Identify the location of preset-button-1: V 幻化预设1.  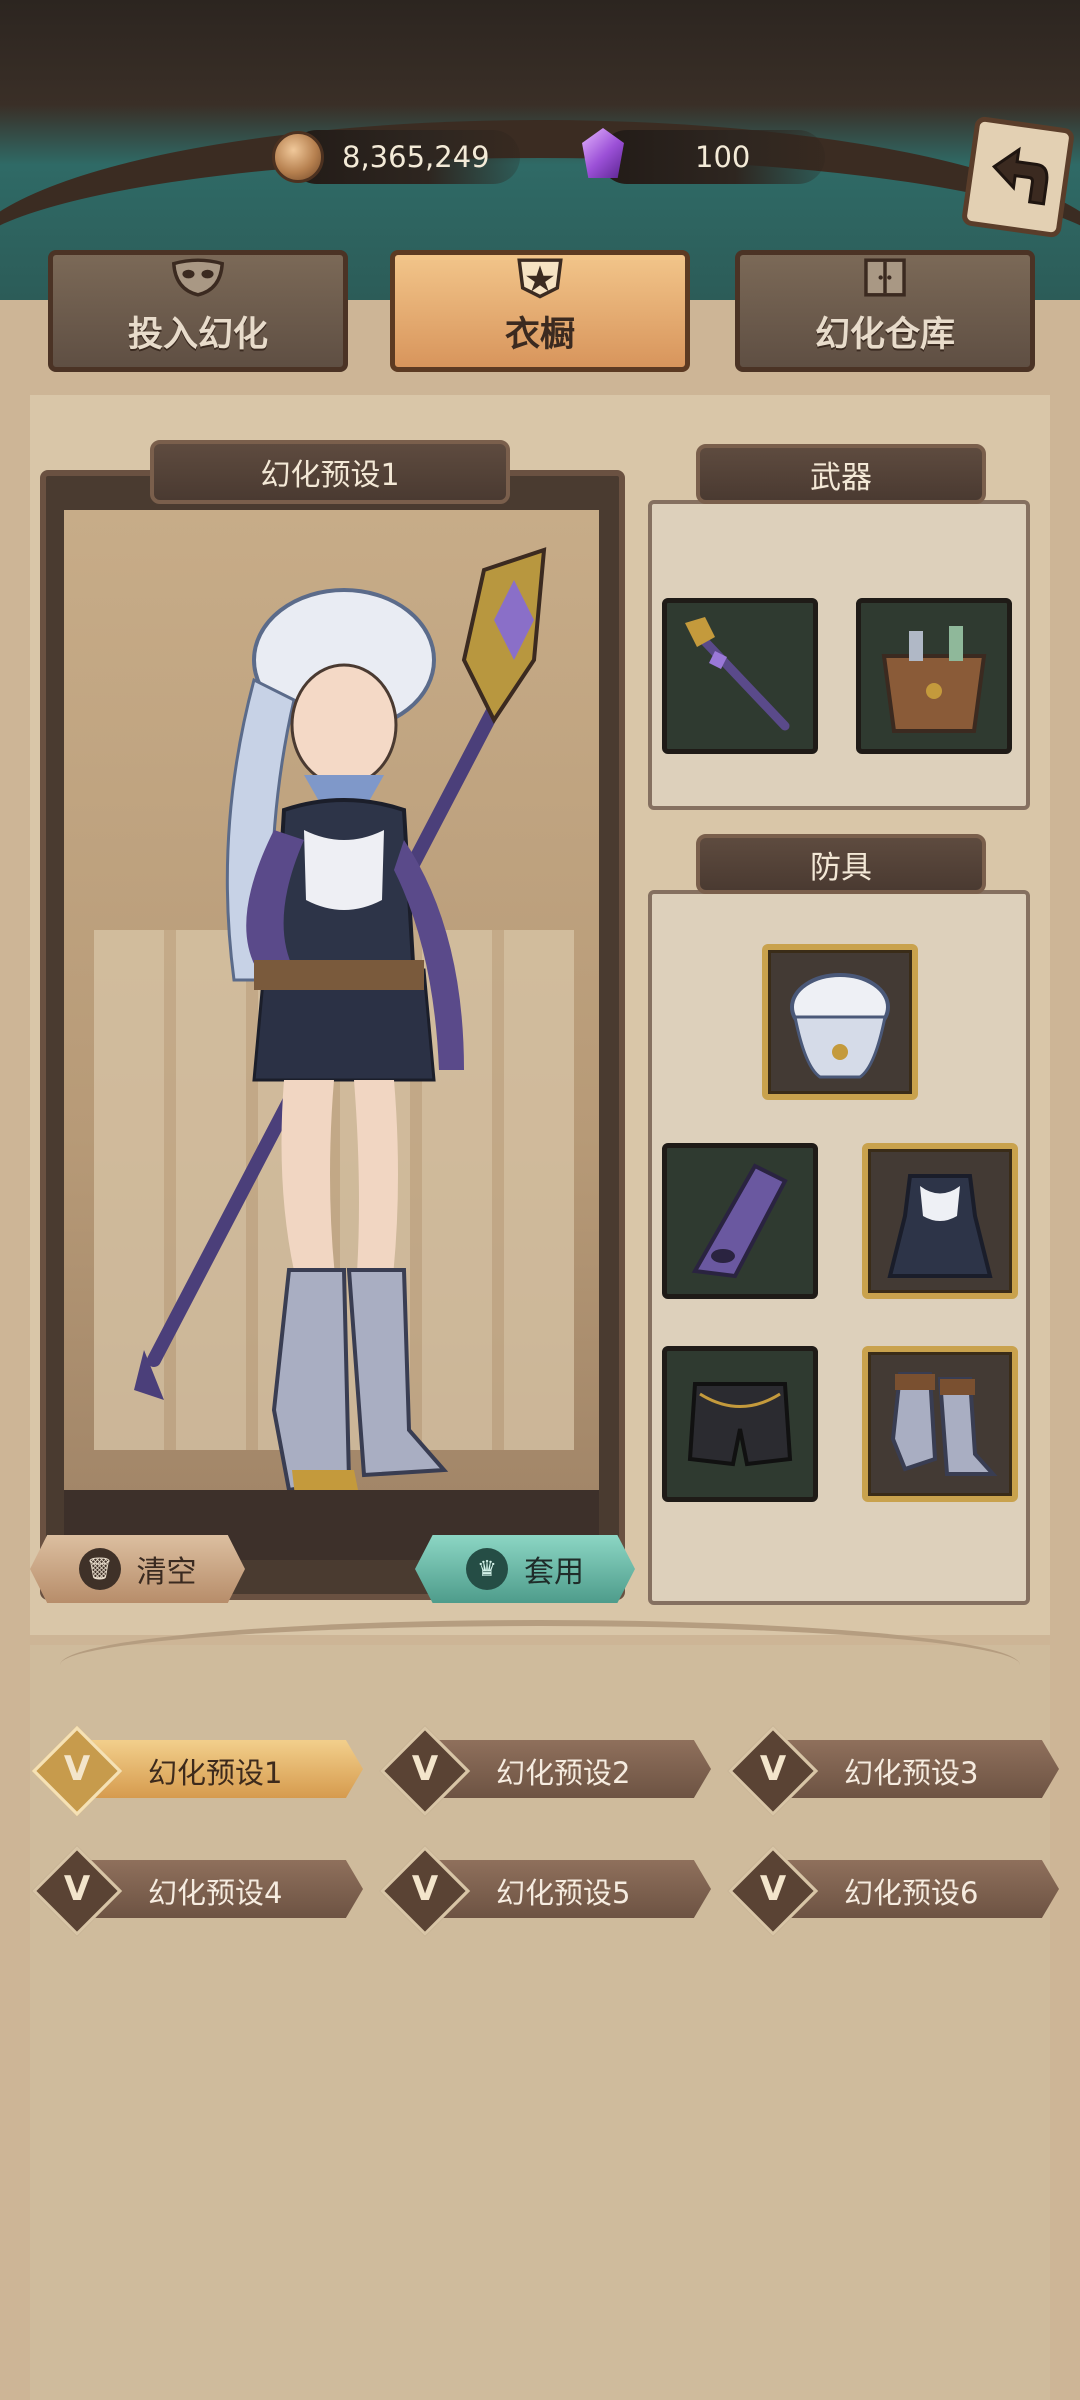
(199, 1771).